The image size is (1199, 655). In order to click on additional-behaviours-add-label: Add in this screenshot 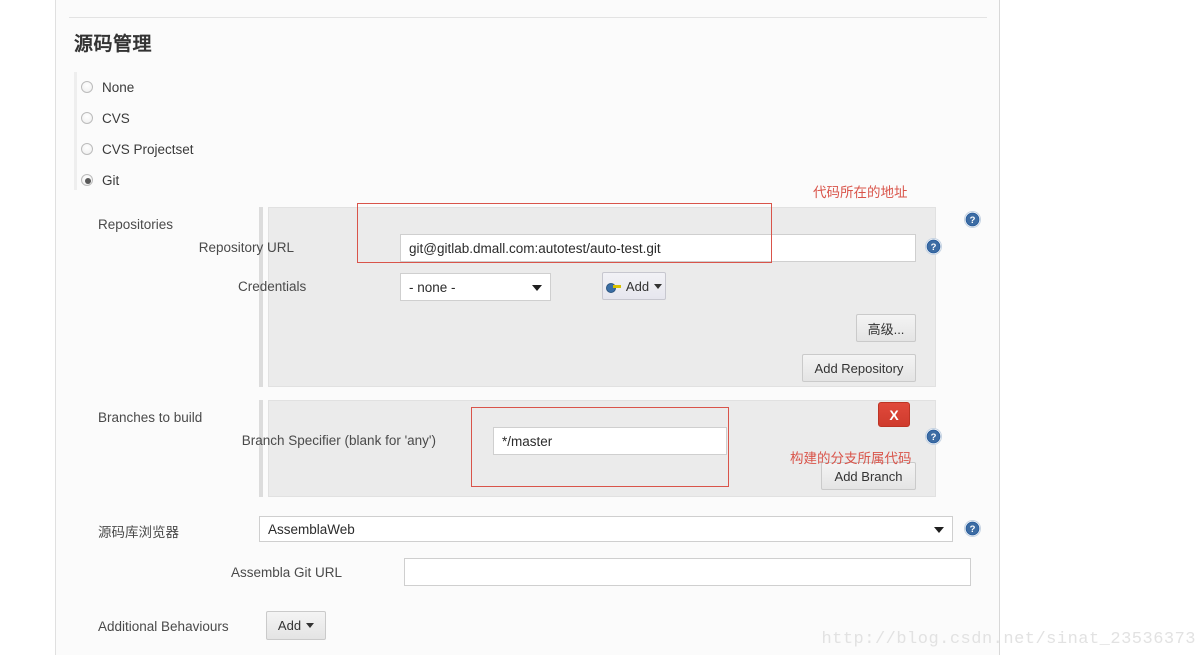, I will do `click(289, 625)`.